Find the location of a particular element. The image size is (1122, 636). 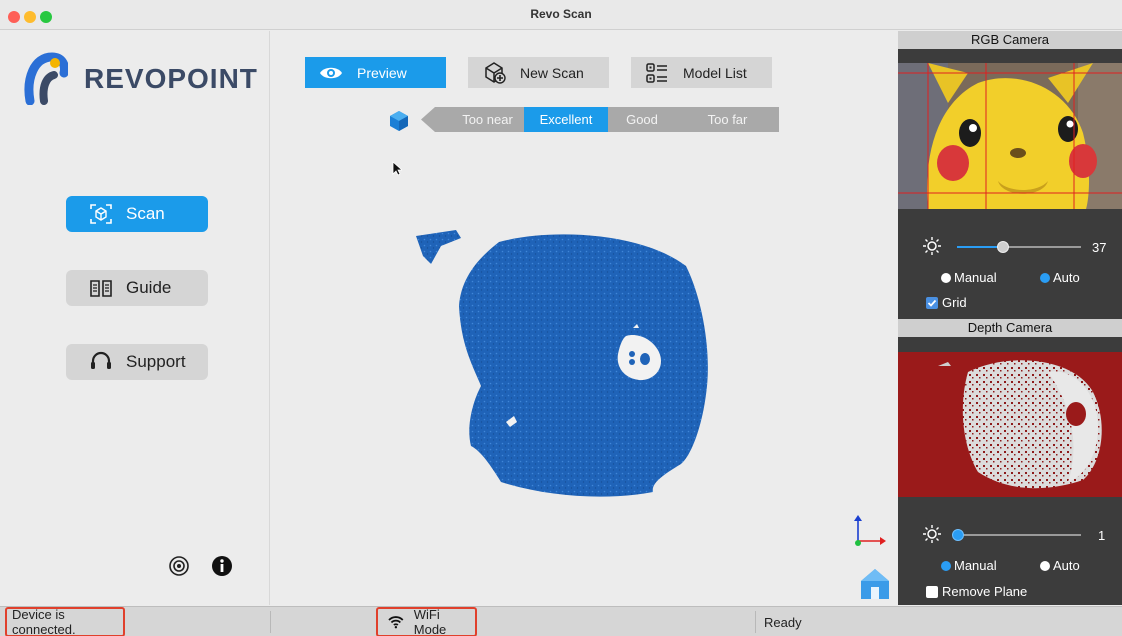

grid-checkbox: Grid is located at coordinates (946, 302).